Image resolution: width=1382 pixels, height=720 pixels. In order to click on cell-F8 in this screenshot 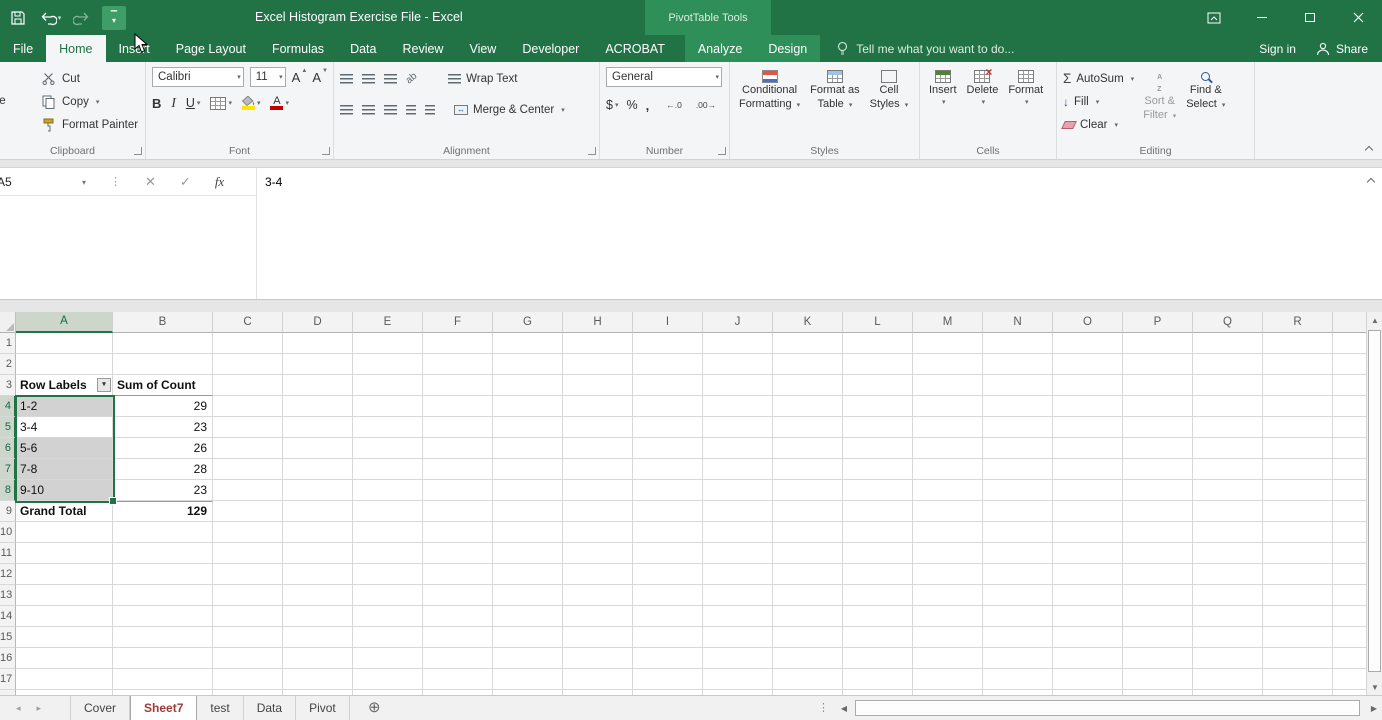, I will do `click(458, 490)`.